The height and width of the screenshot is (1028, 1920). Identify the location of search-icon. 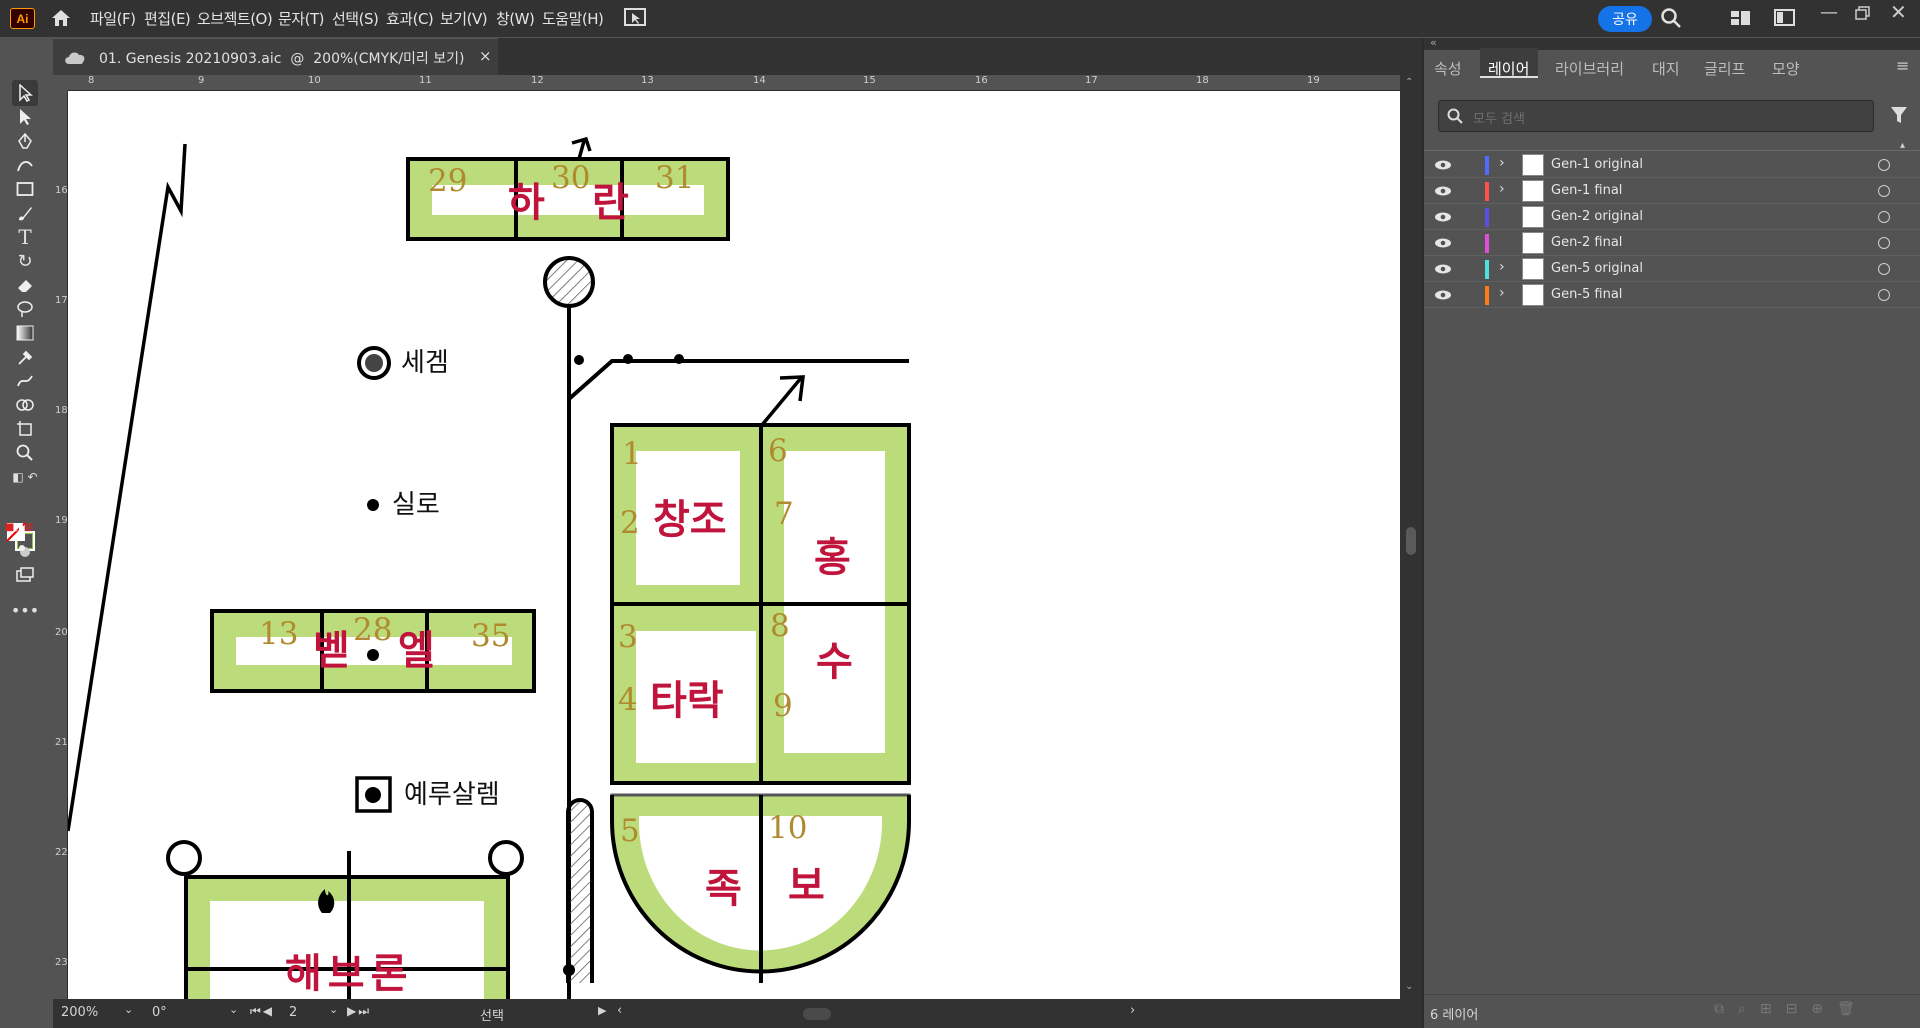
(1671, 18).